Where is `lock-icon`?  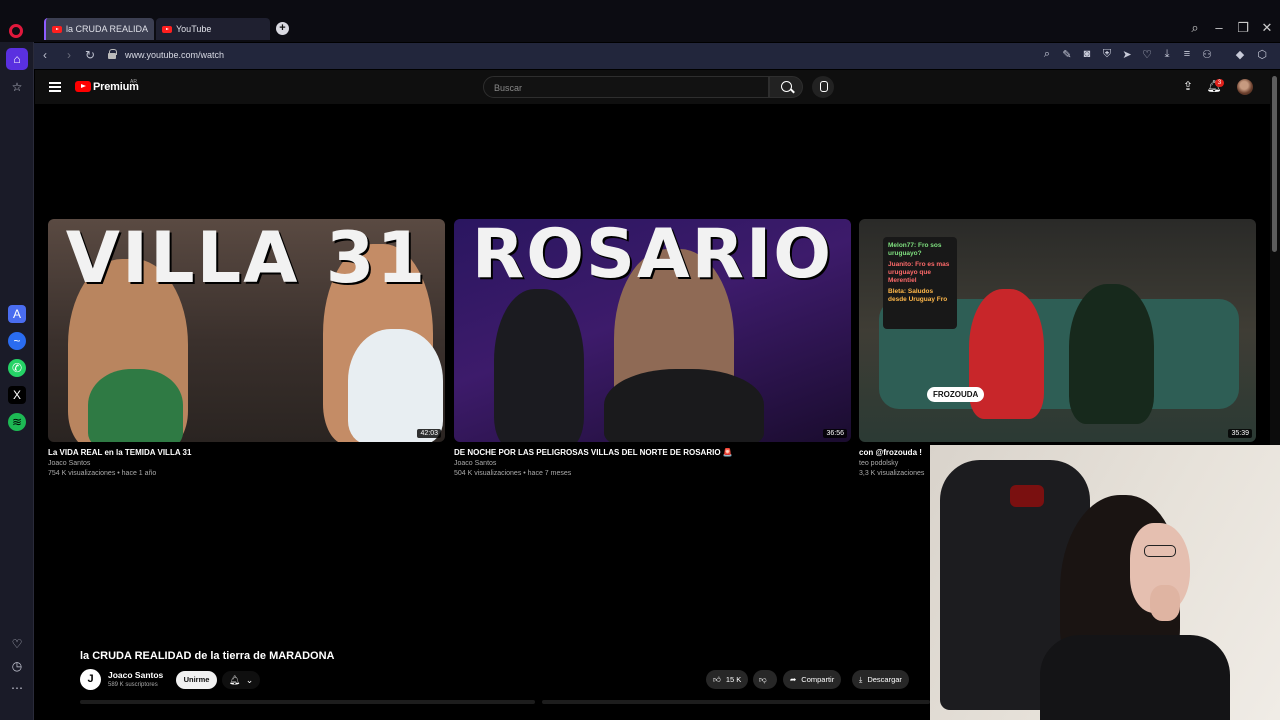 lock-icon is located at coordinates (112, 54).